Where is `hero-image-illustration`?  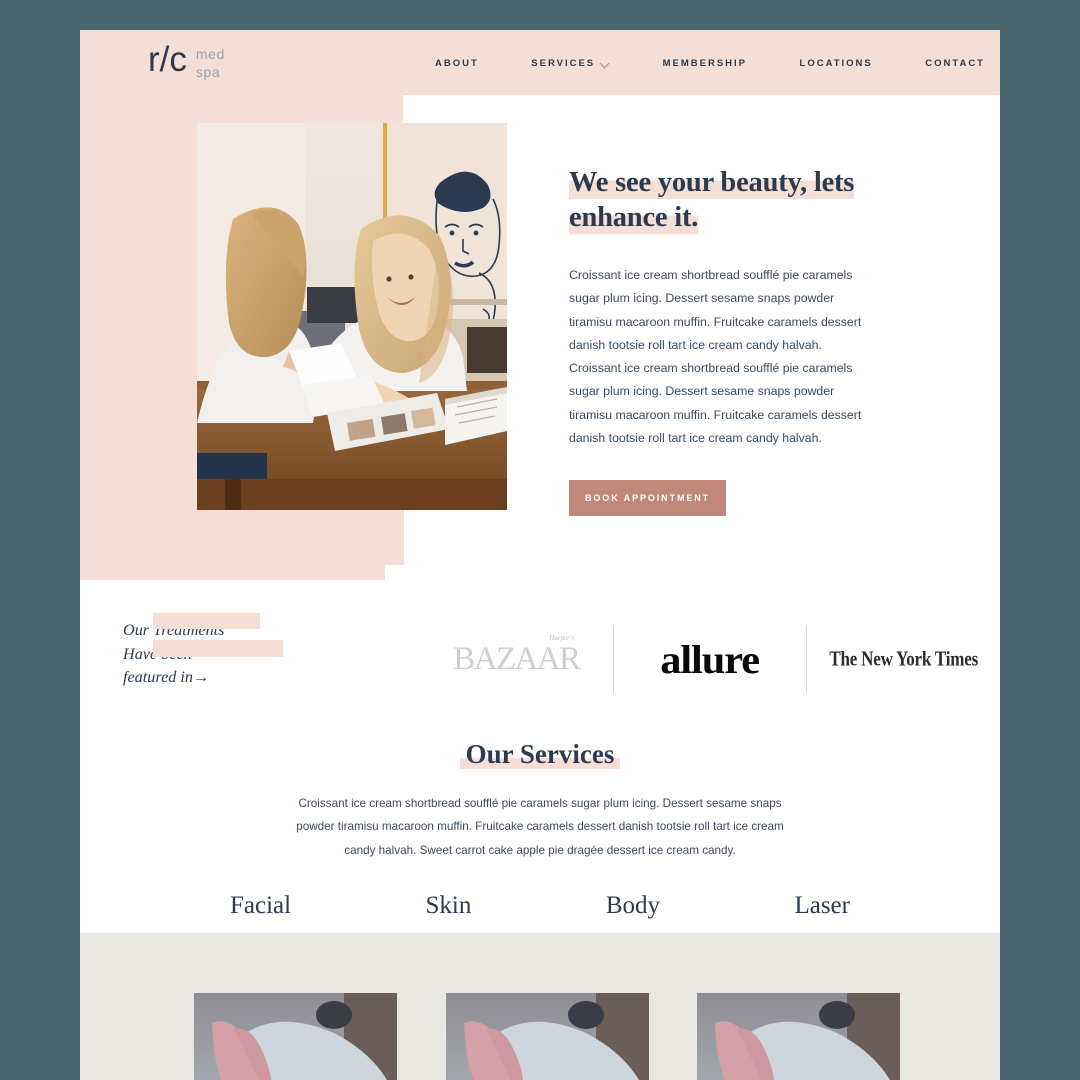 hero-image-illustration is located at coordinates (352, 316).